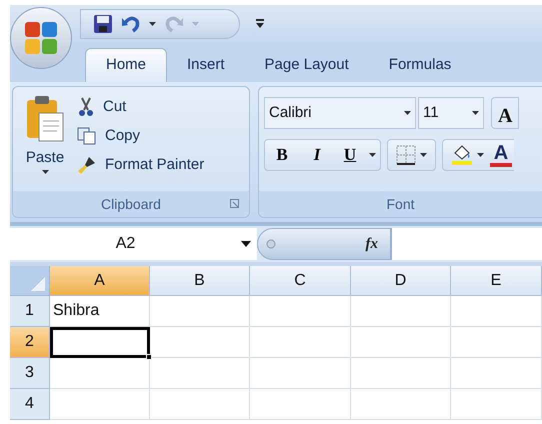 This screenshot has width=542, height=424. What do you see at coordinates (45, 119) in the screenshot?
I see `clipboard-icon` at bounding box center [45, 119].